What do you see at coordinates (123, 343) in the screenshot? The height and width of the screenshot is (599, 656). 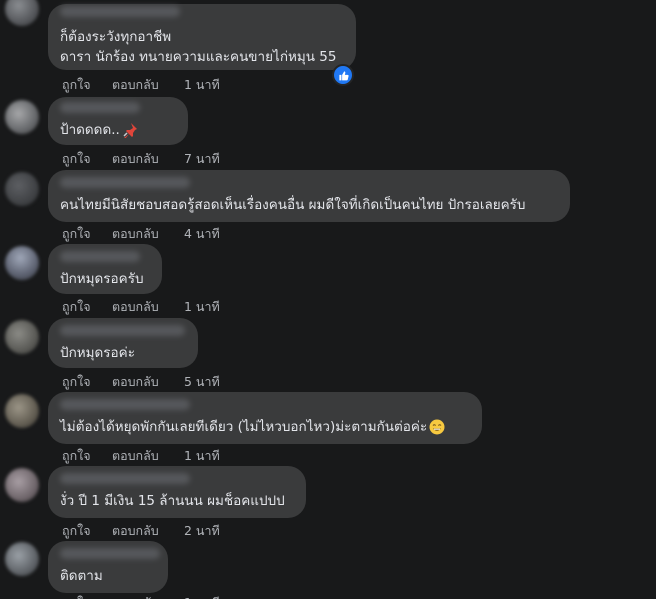 I see `comment-bubble: ปักหมุดรอค่ะ` at bounding box center [123, 343].